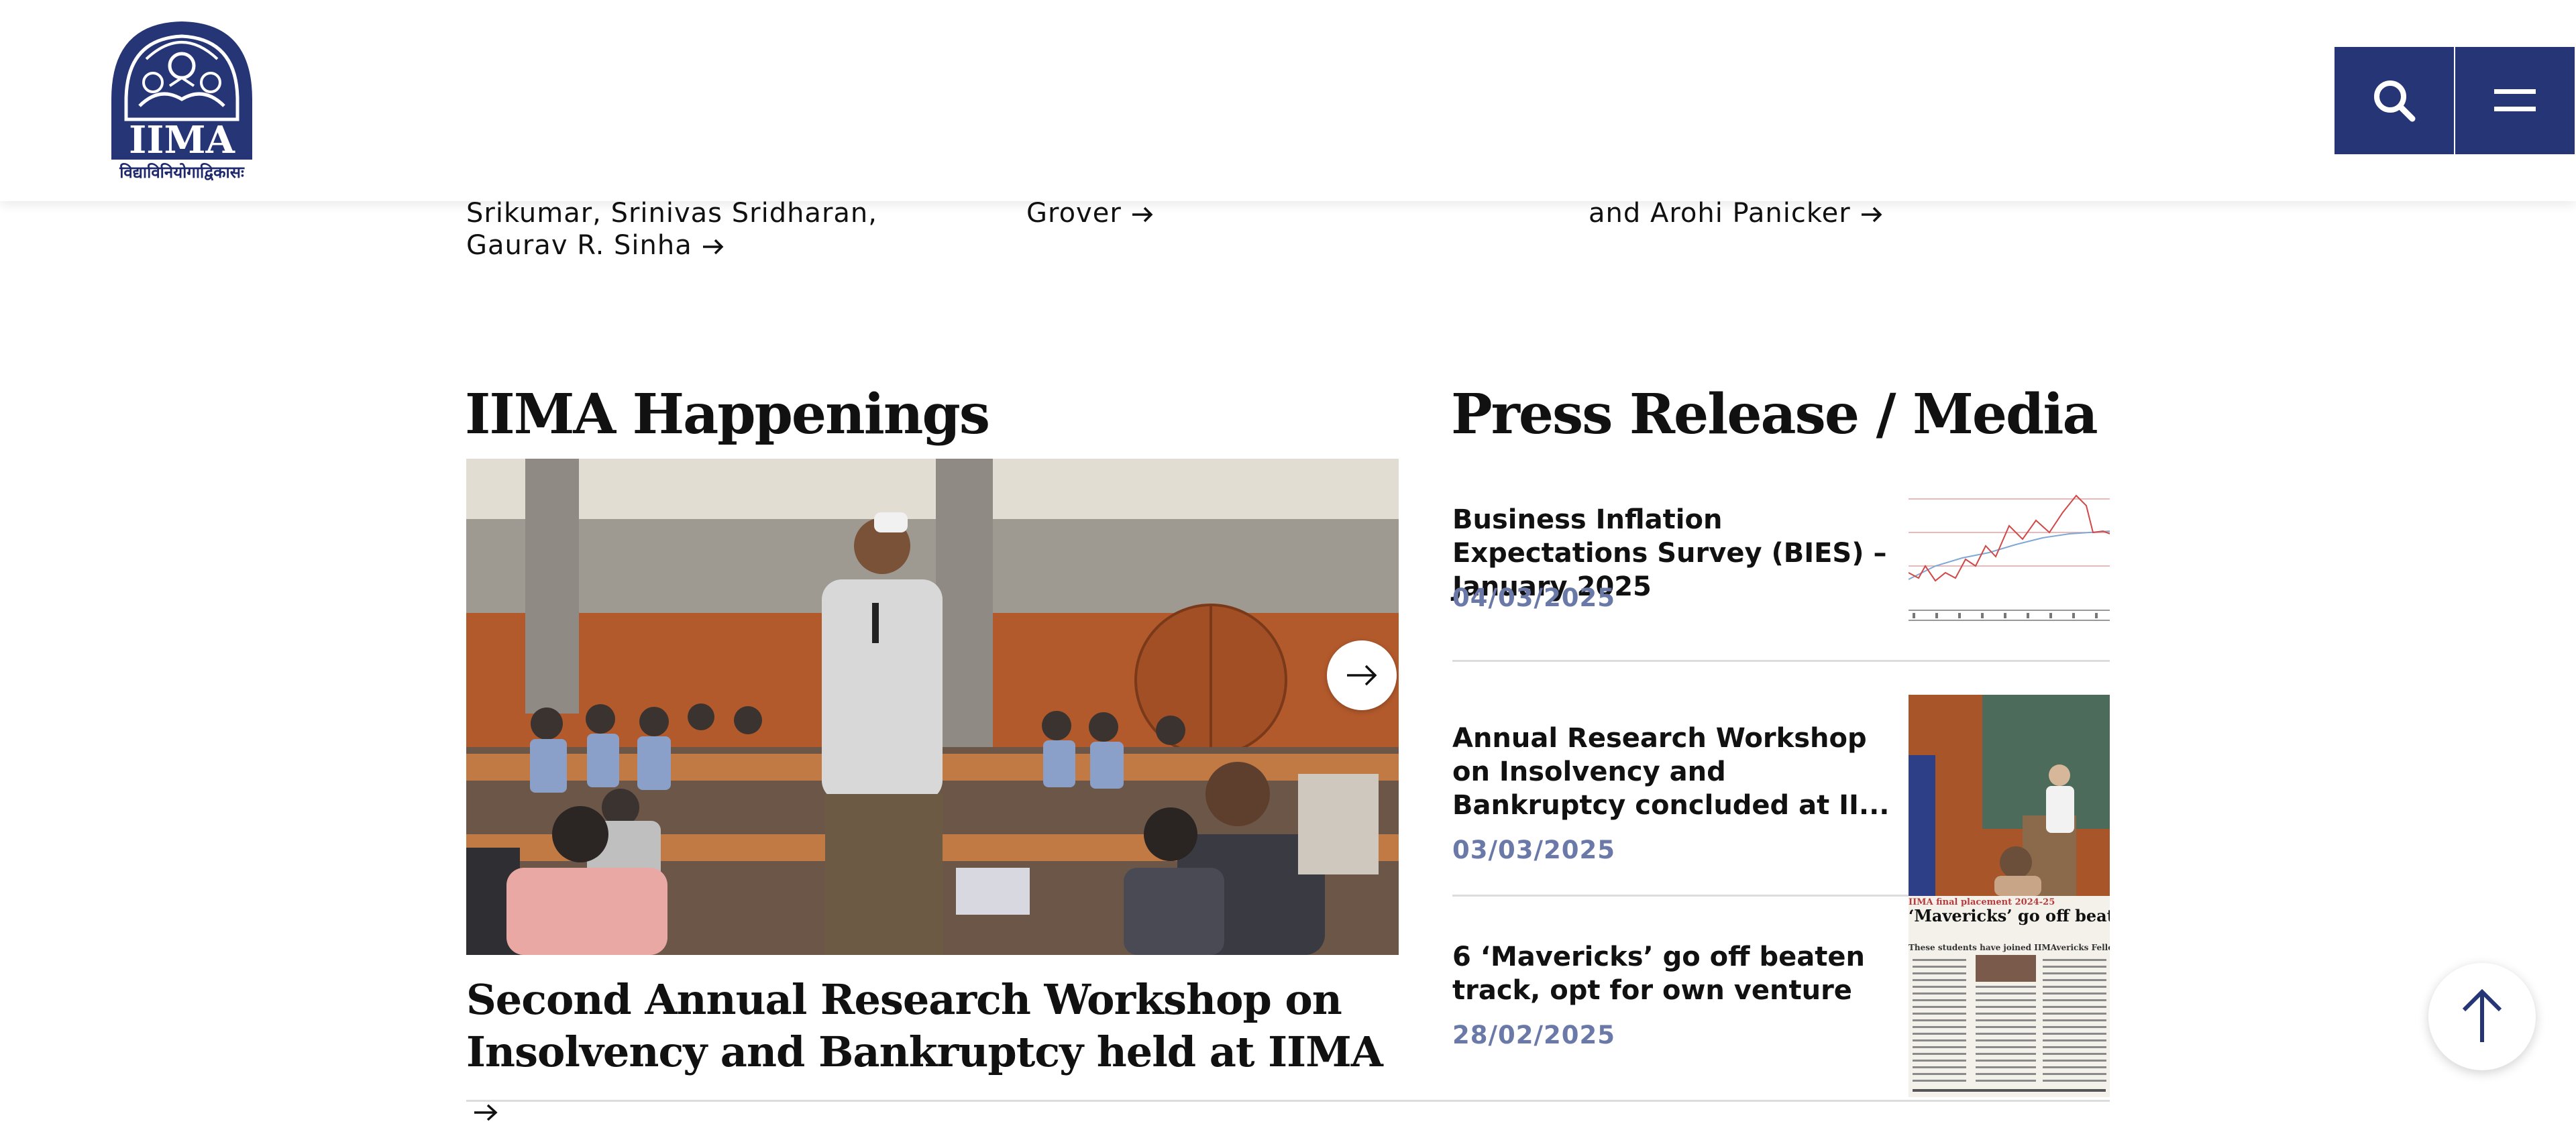  I want to click on iima-emblem-icon: IIMA, so click(181, 91).